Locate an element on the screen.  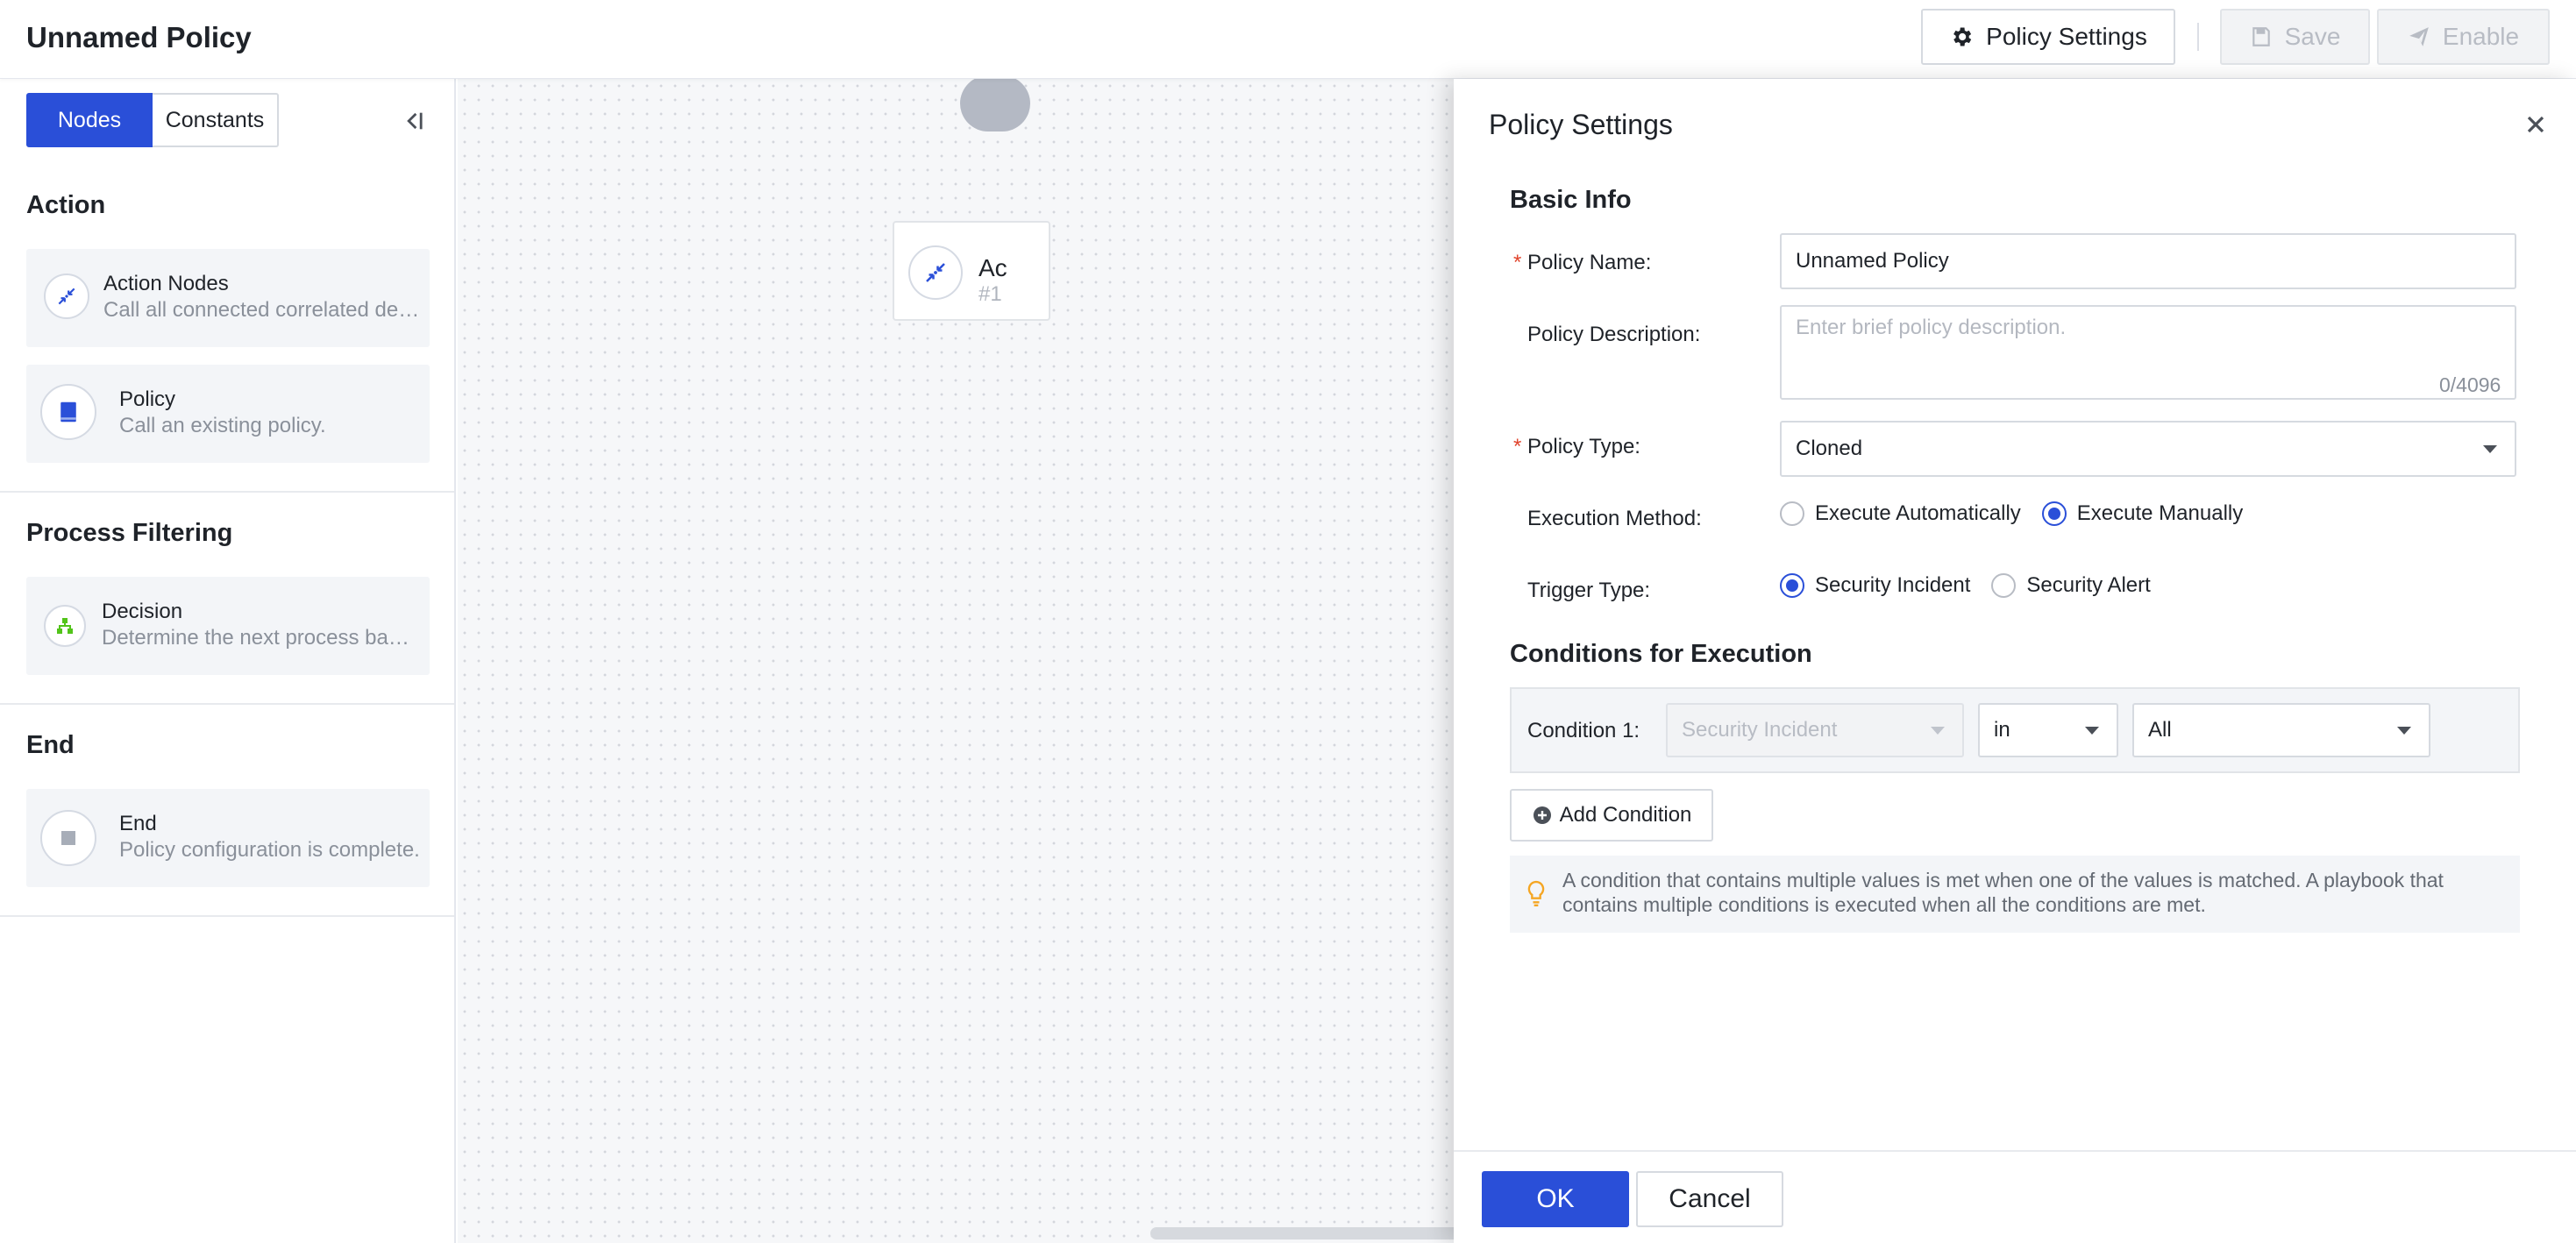
save-button: Save is located at coordinates (2295, 37).